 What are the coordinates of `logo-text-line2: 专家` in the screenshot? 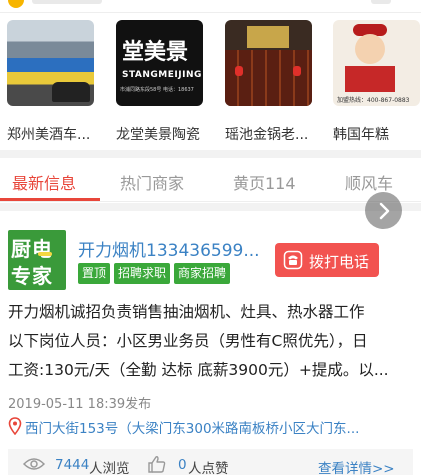 It's located at (32, 276).